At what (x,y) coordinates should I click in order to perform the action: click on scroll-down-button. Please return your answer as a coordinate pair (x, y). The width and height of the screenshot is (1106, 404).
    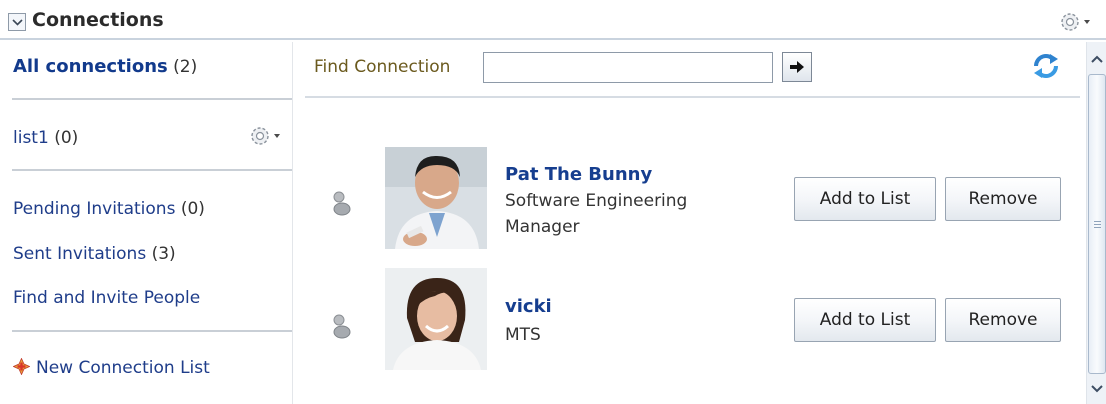
    Looking at the image, I should click on (1096, 388).